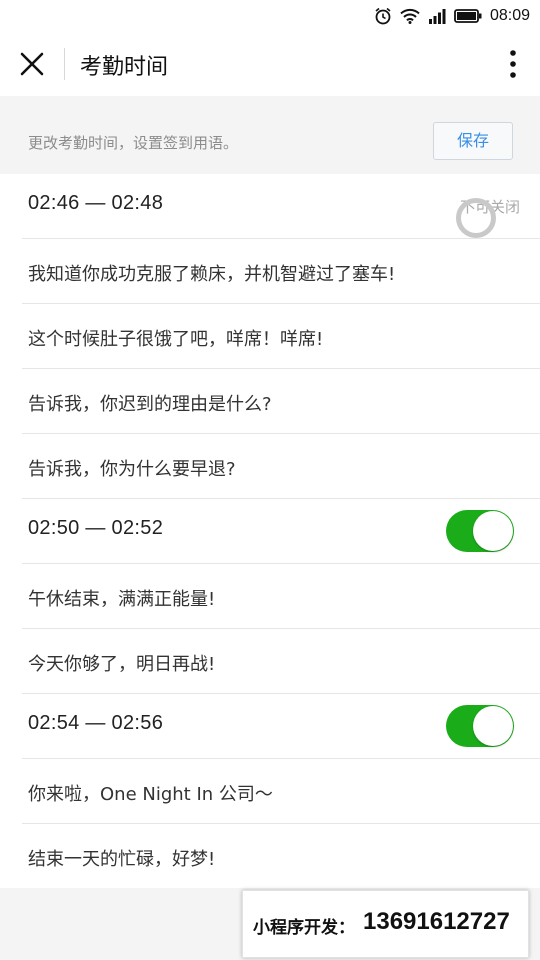 The image size is (540, 960). I want to click on message-text: 告诉我，你为什么要早退?, so click(132, 469).